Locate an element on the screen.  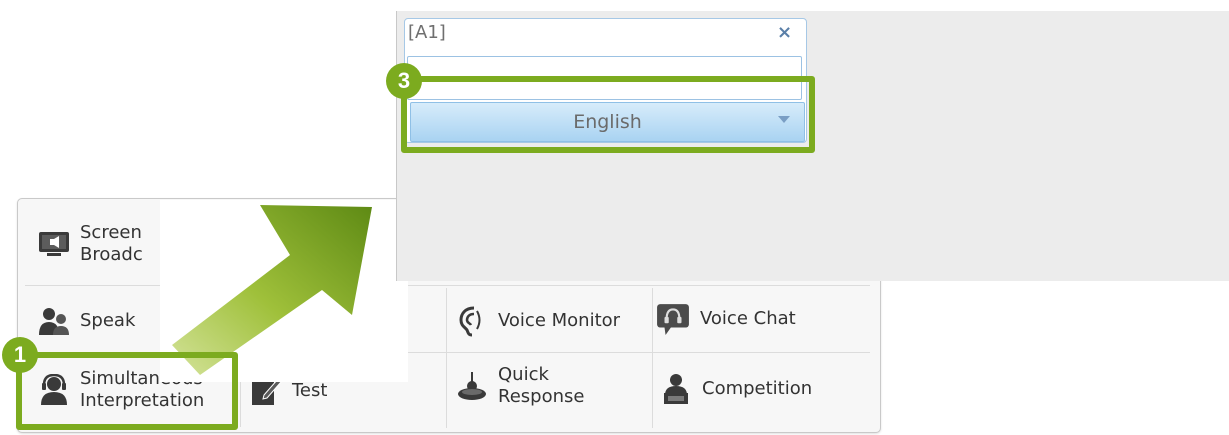
highlight-simultaneous is located at coordinates (127, 391).